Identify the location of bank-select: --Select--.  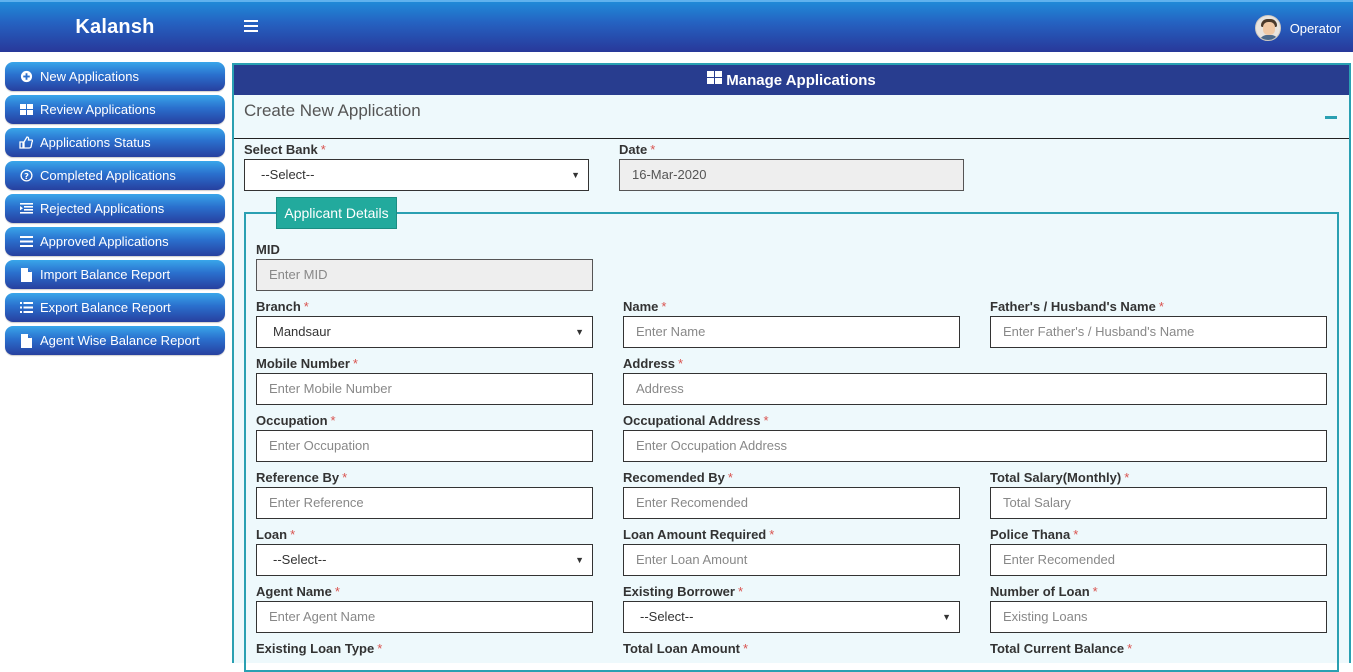
(416, 175).